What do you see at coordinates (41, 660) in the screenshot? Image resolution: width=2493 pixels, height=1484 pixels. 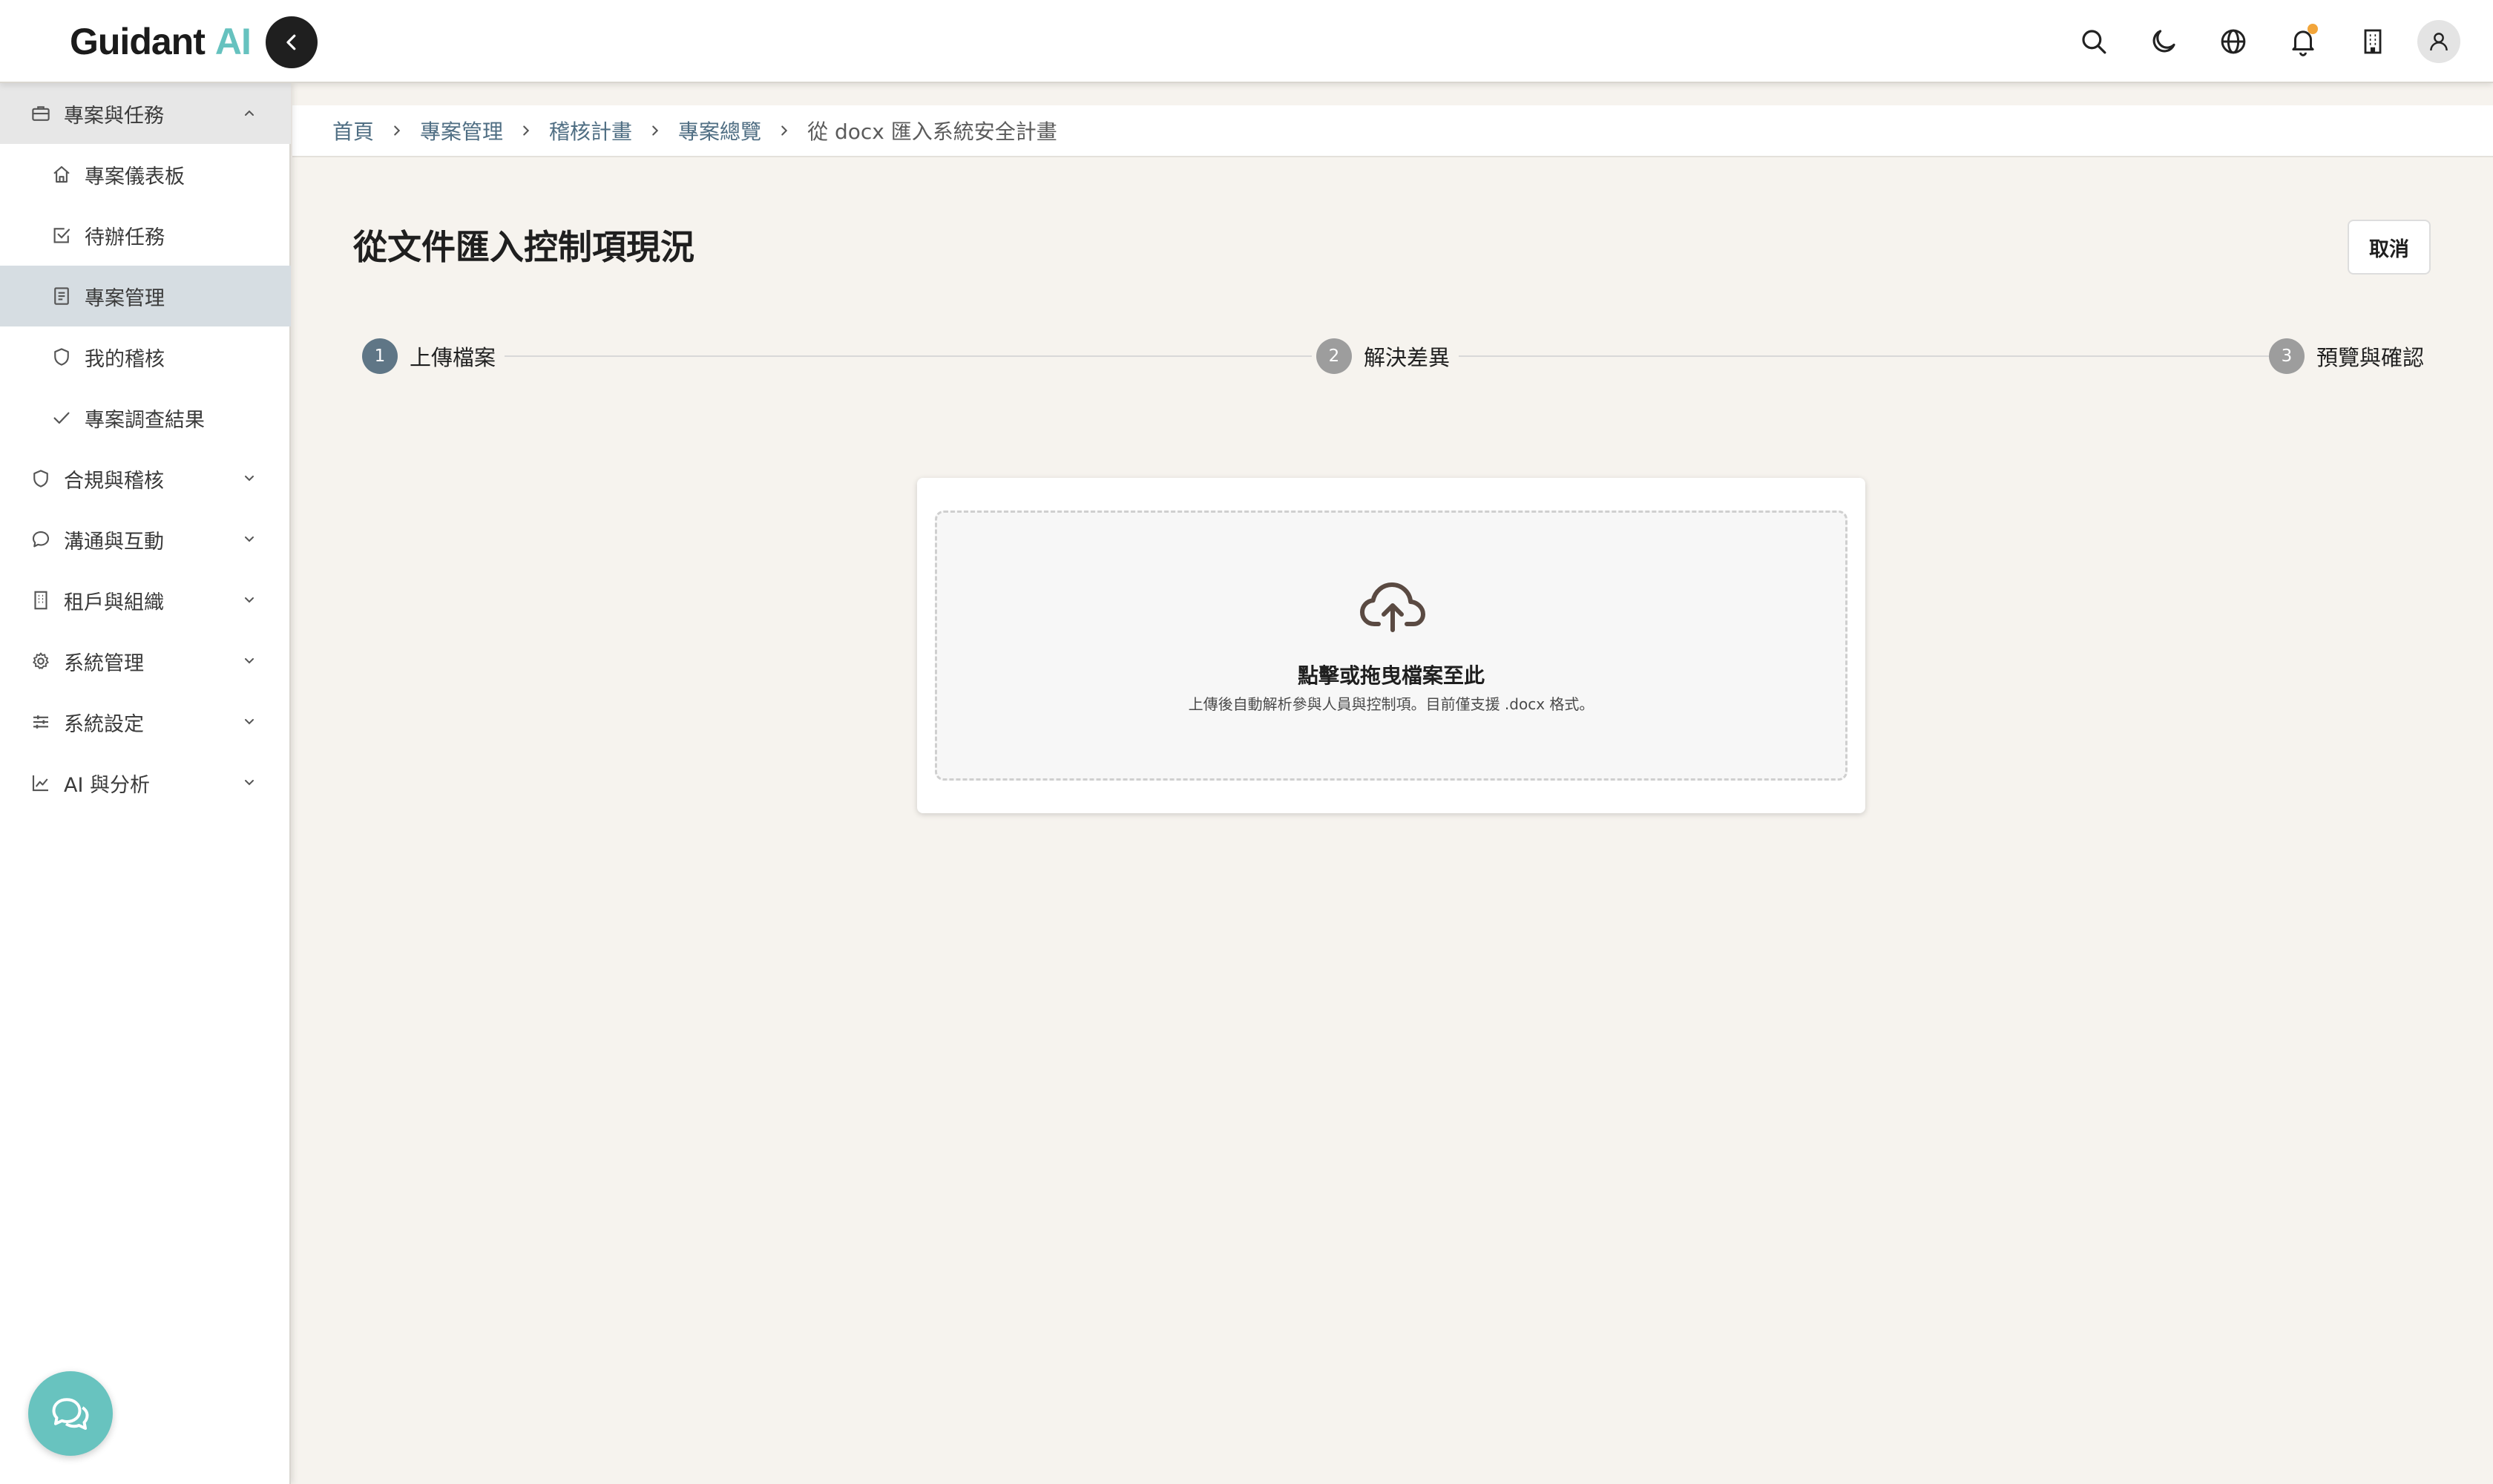 I see `gear-icon` at bounding box center [41, 660].